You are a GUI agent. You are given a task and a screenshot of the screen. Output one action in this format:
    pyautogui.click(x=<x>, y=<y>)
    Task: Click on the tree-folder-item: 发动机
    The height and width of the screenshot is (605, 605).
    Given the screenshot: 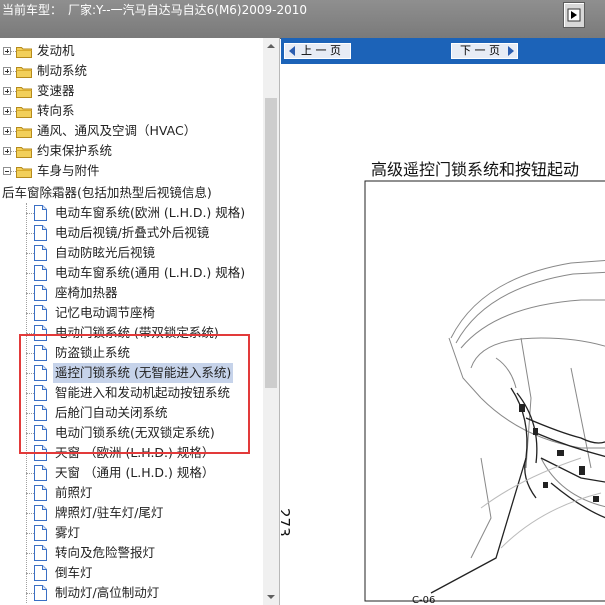 What is the action you would take?
    pyautogui.click(x=131, y=51)
    